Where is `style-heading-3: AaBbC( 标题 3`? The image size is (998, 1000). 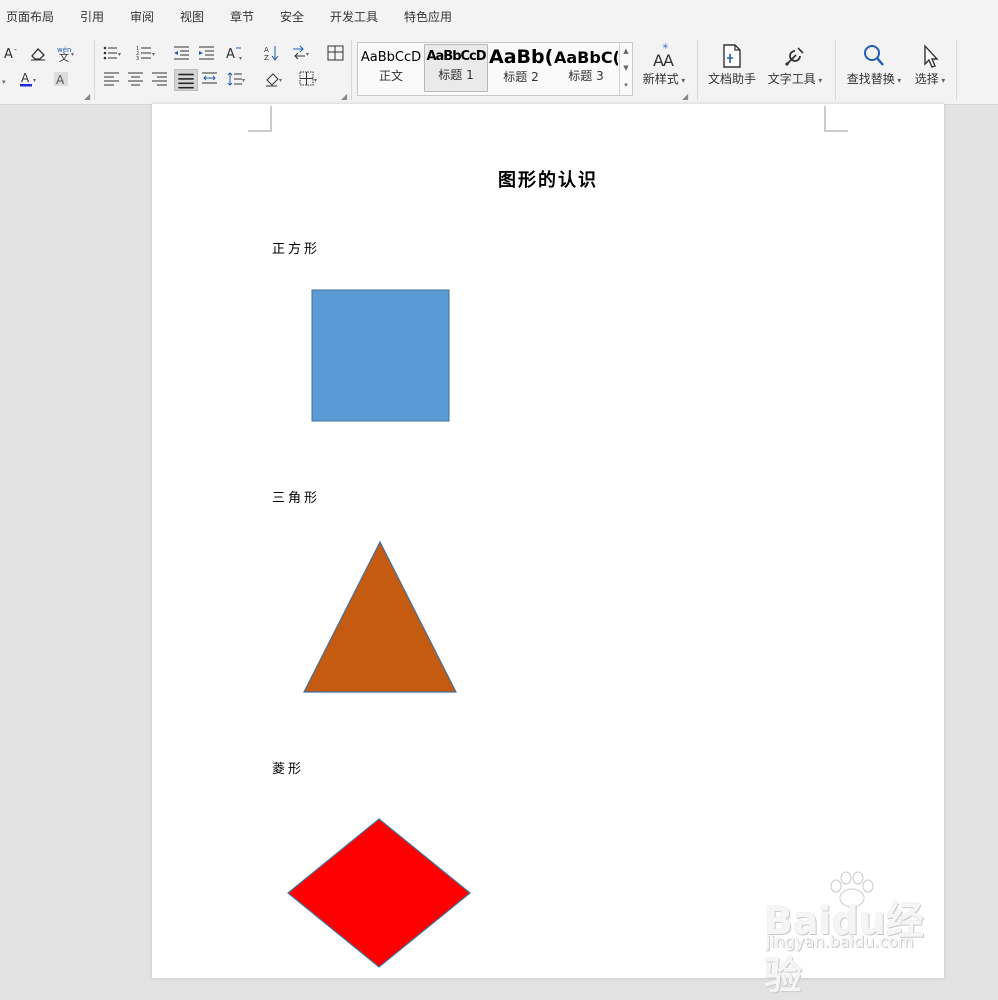 style-heading-3: AaBbC( 标题 3 is located at coordinates (586, 68).